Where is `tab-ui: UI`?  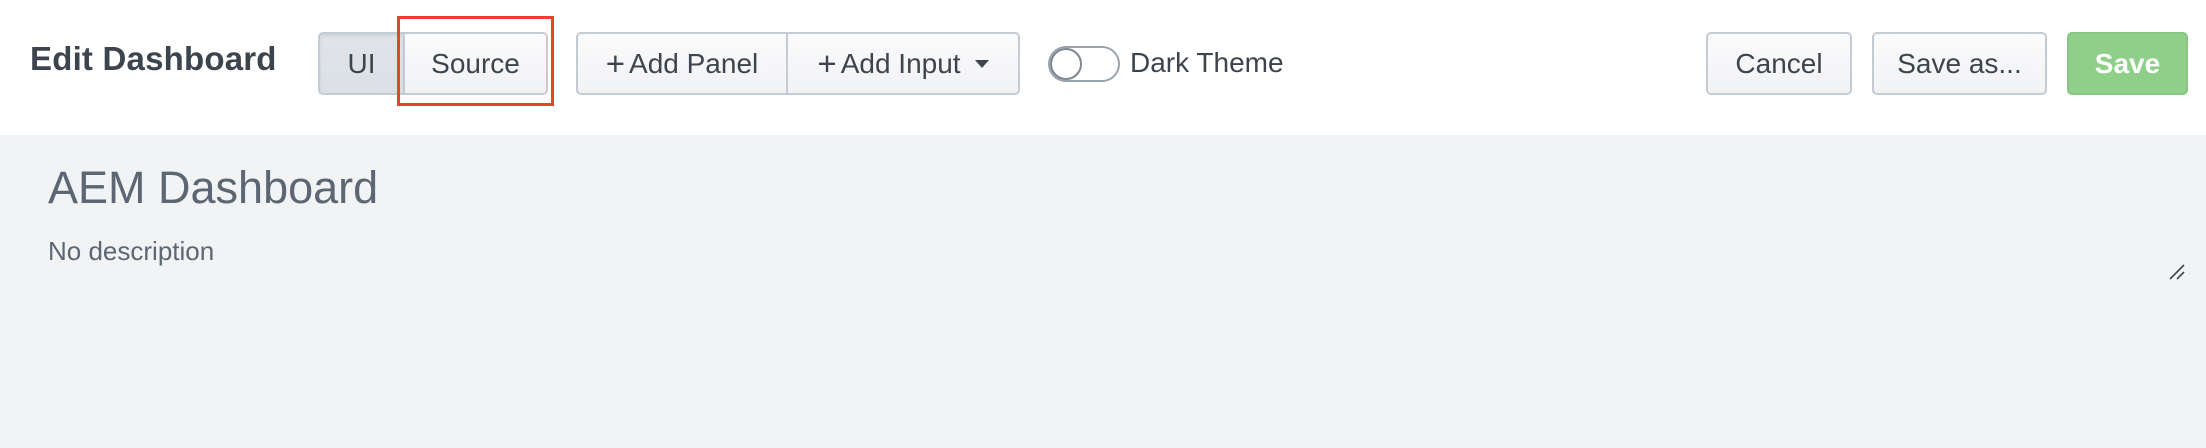 tab-ui: UI is located at coordinates (361, 63).